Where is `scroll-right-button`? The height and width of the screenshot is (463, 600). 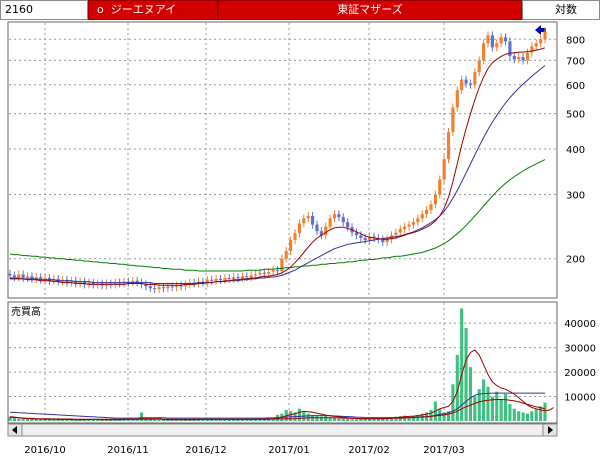 scroll-right-button is located at coordinates (550, 430).